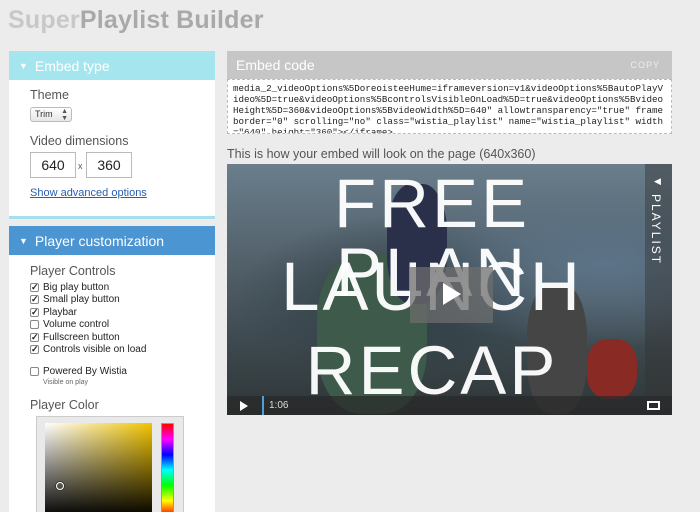 The image size is (700, 512). What do you see at coordinates (51, 114) in the screenshot?
I see `theme-select: Trim ▲ ▼` at bounding box center [51, 114].